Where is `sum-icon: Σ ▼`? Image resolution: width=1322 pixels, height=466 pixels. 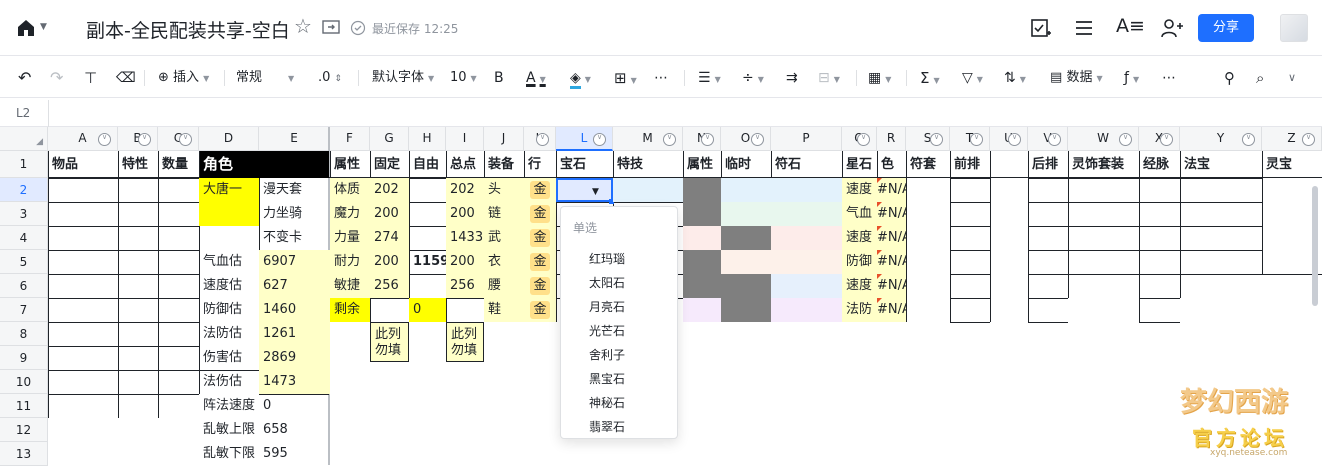
sum-icon: Σ ▼ is located at coordinates (930, 78).